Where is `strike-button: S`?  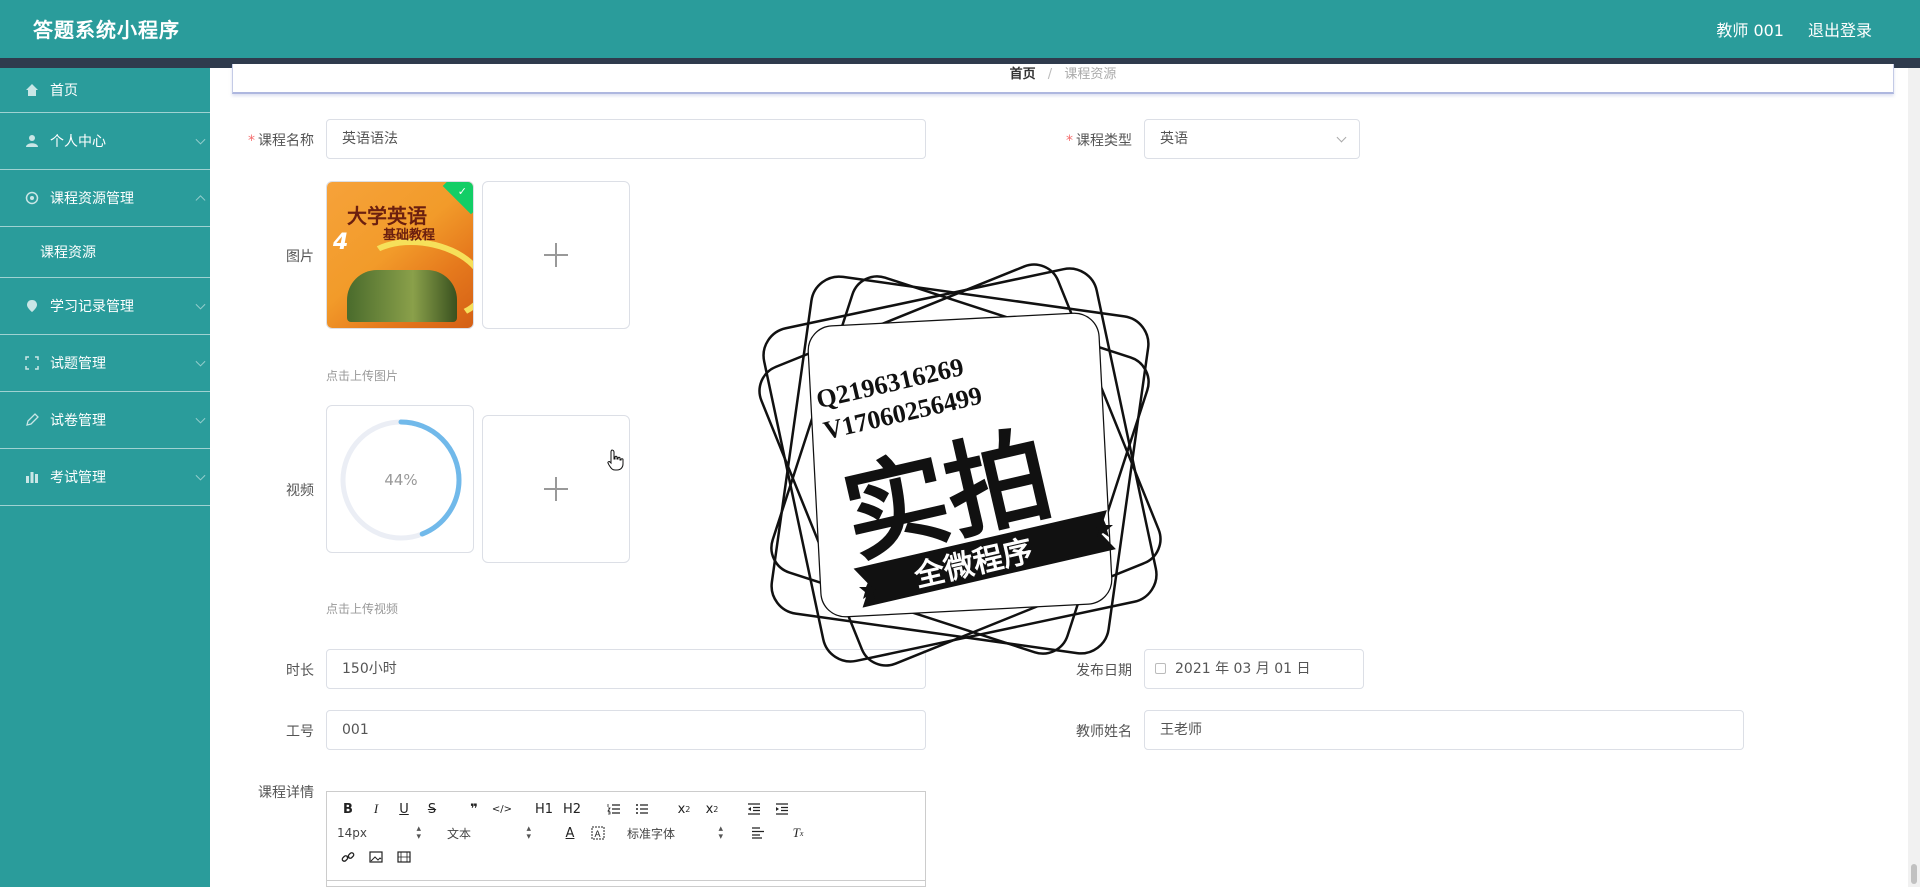 strike-button: S is located at coordinates (432, 809).